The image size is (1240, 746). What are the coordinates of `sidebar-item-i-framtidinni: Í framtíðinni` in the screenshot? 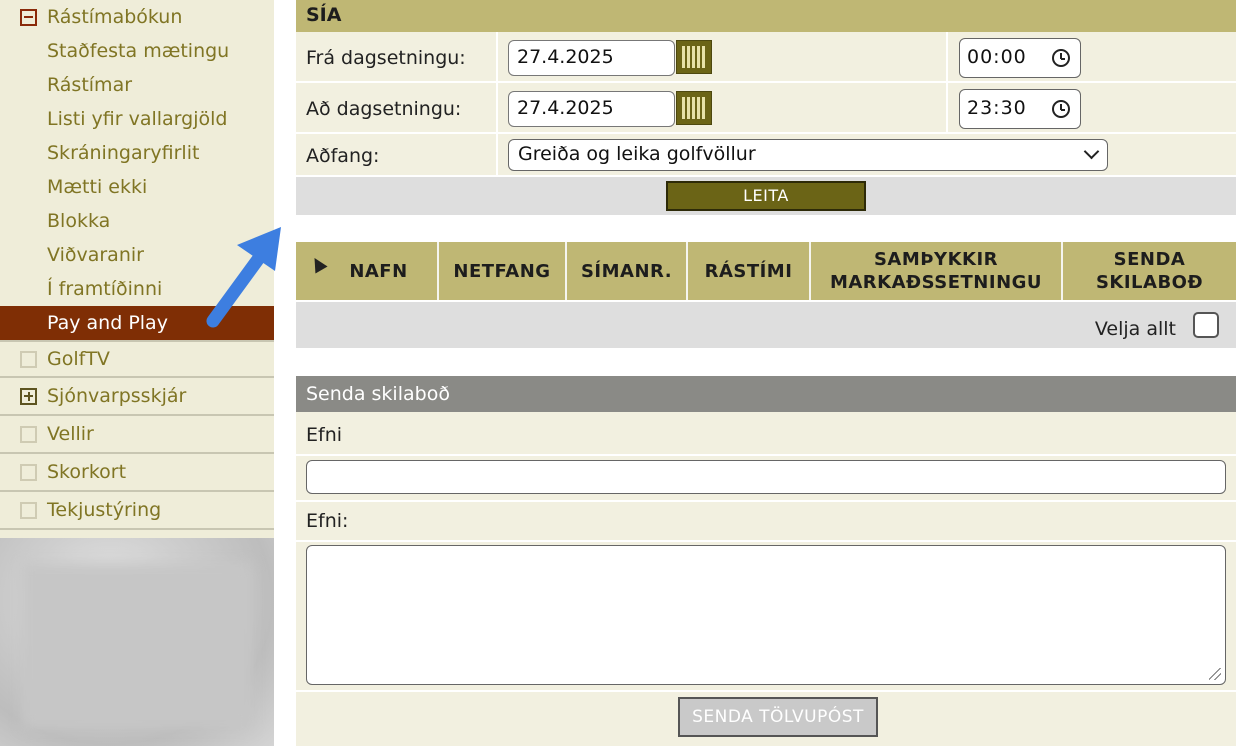 It's located at (137, 289).